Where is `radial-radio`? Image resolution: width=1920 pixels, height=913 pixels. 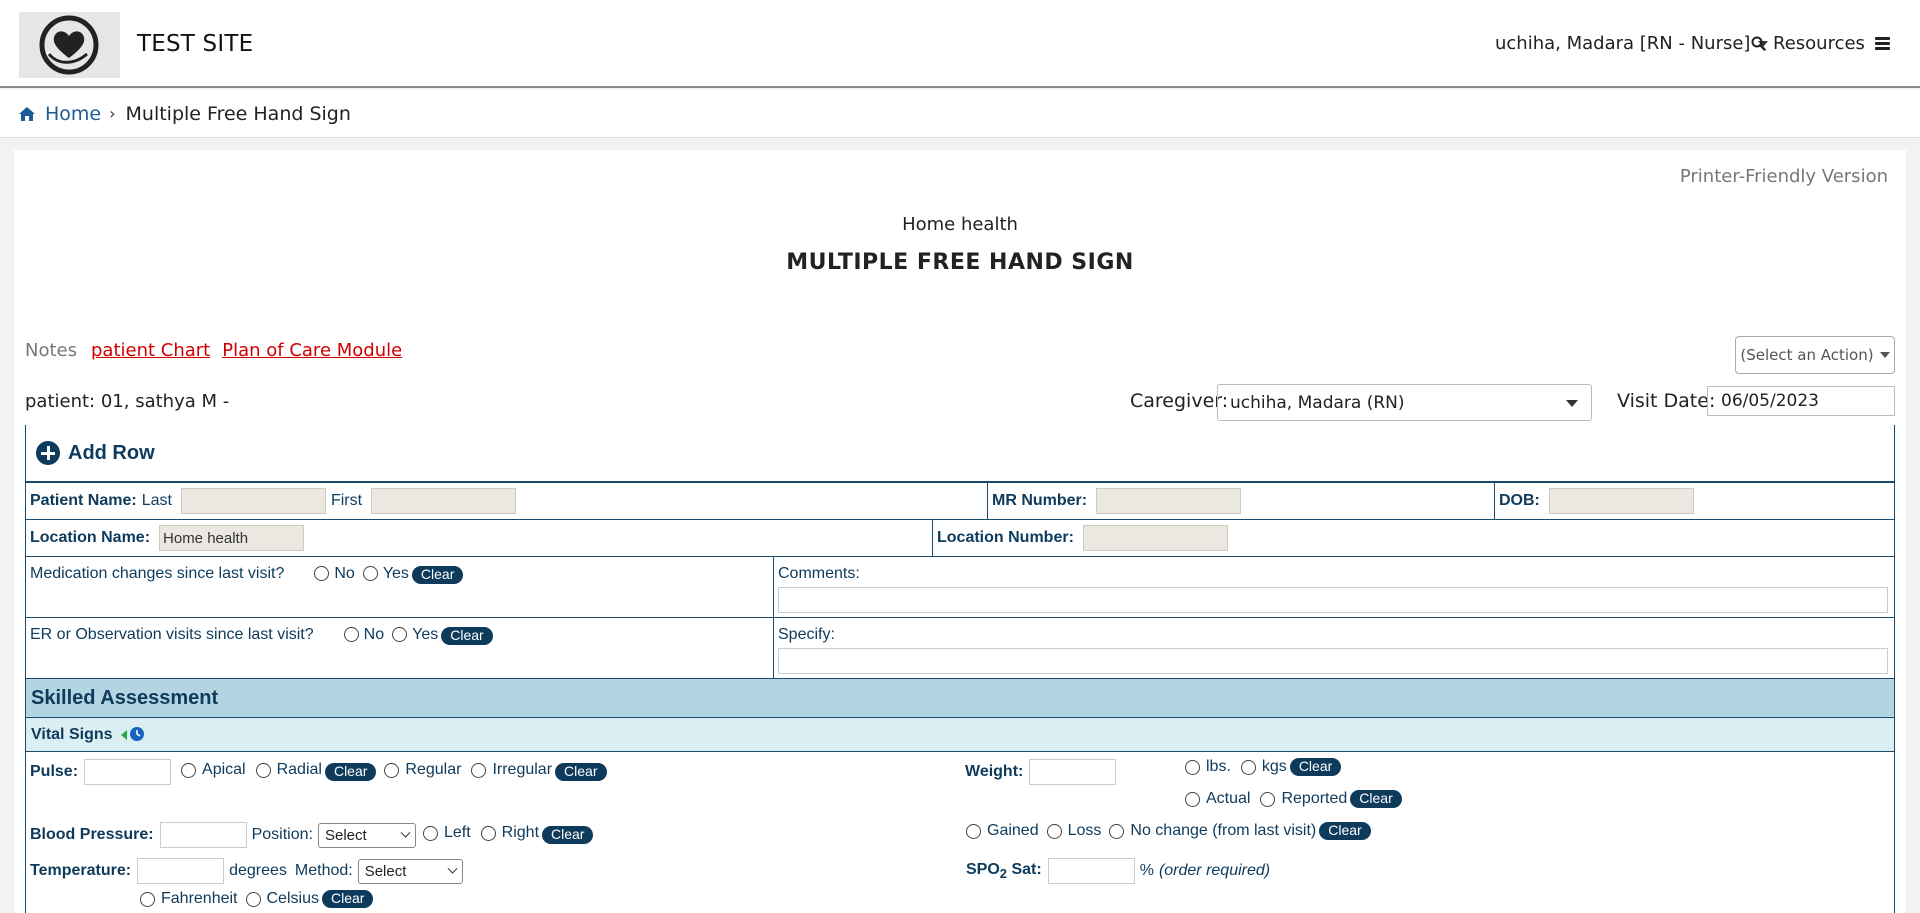 radial-radio is located at coordinates (263, 770).